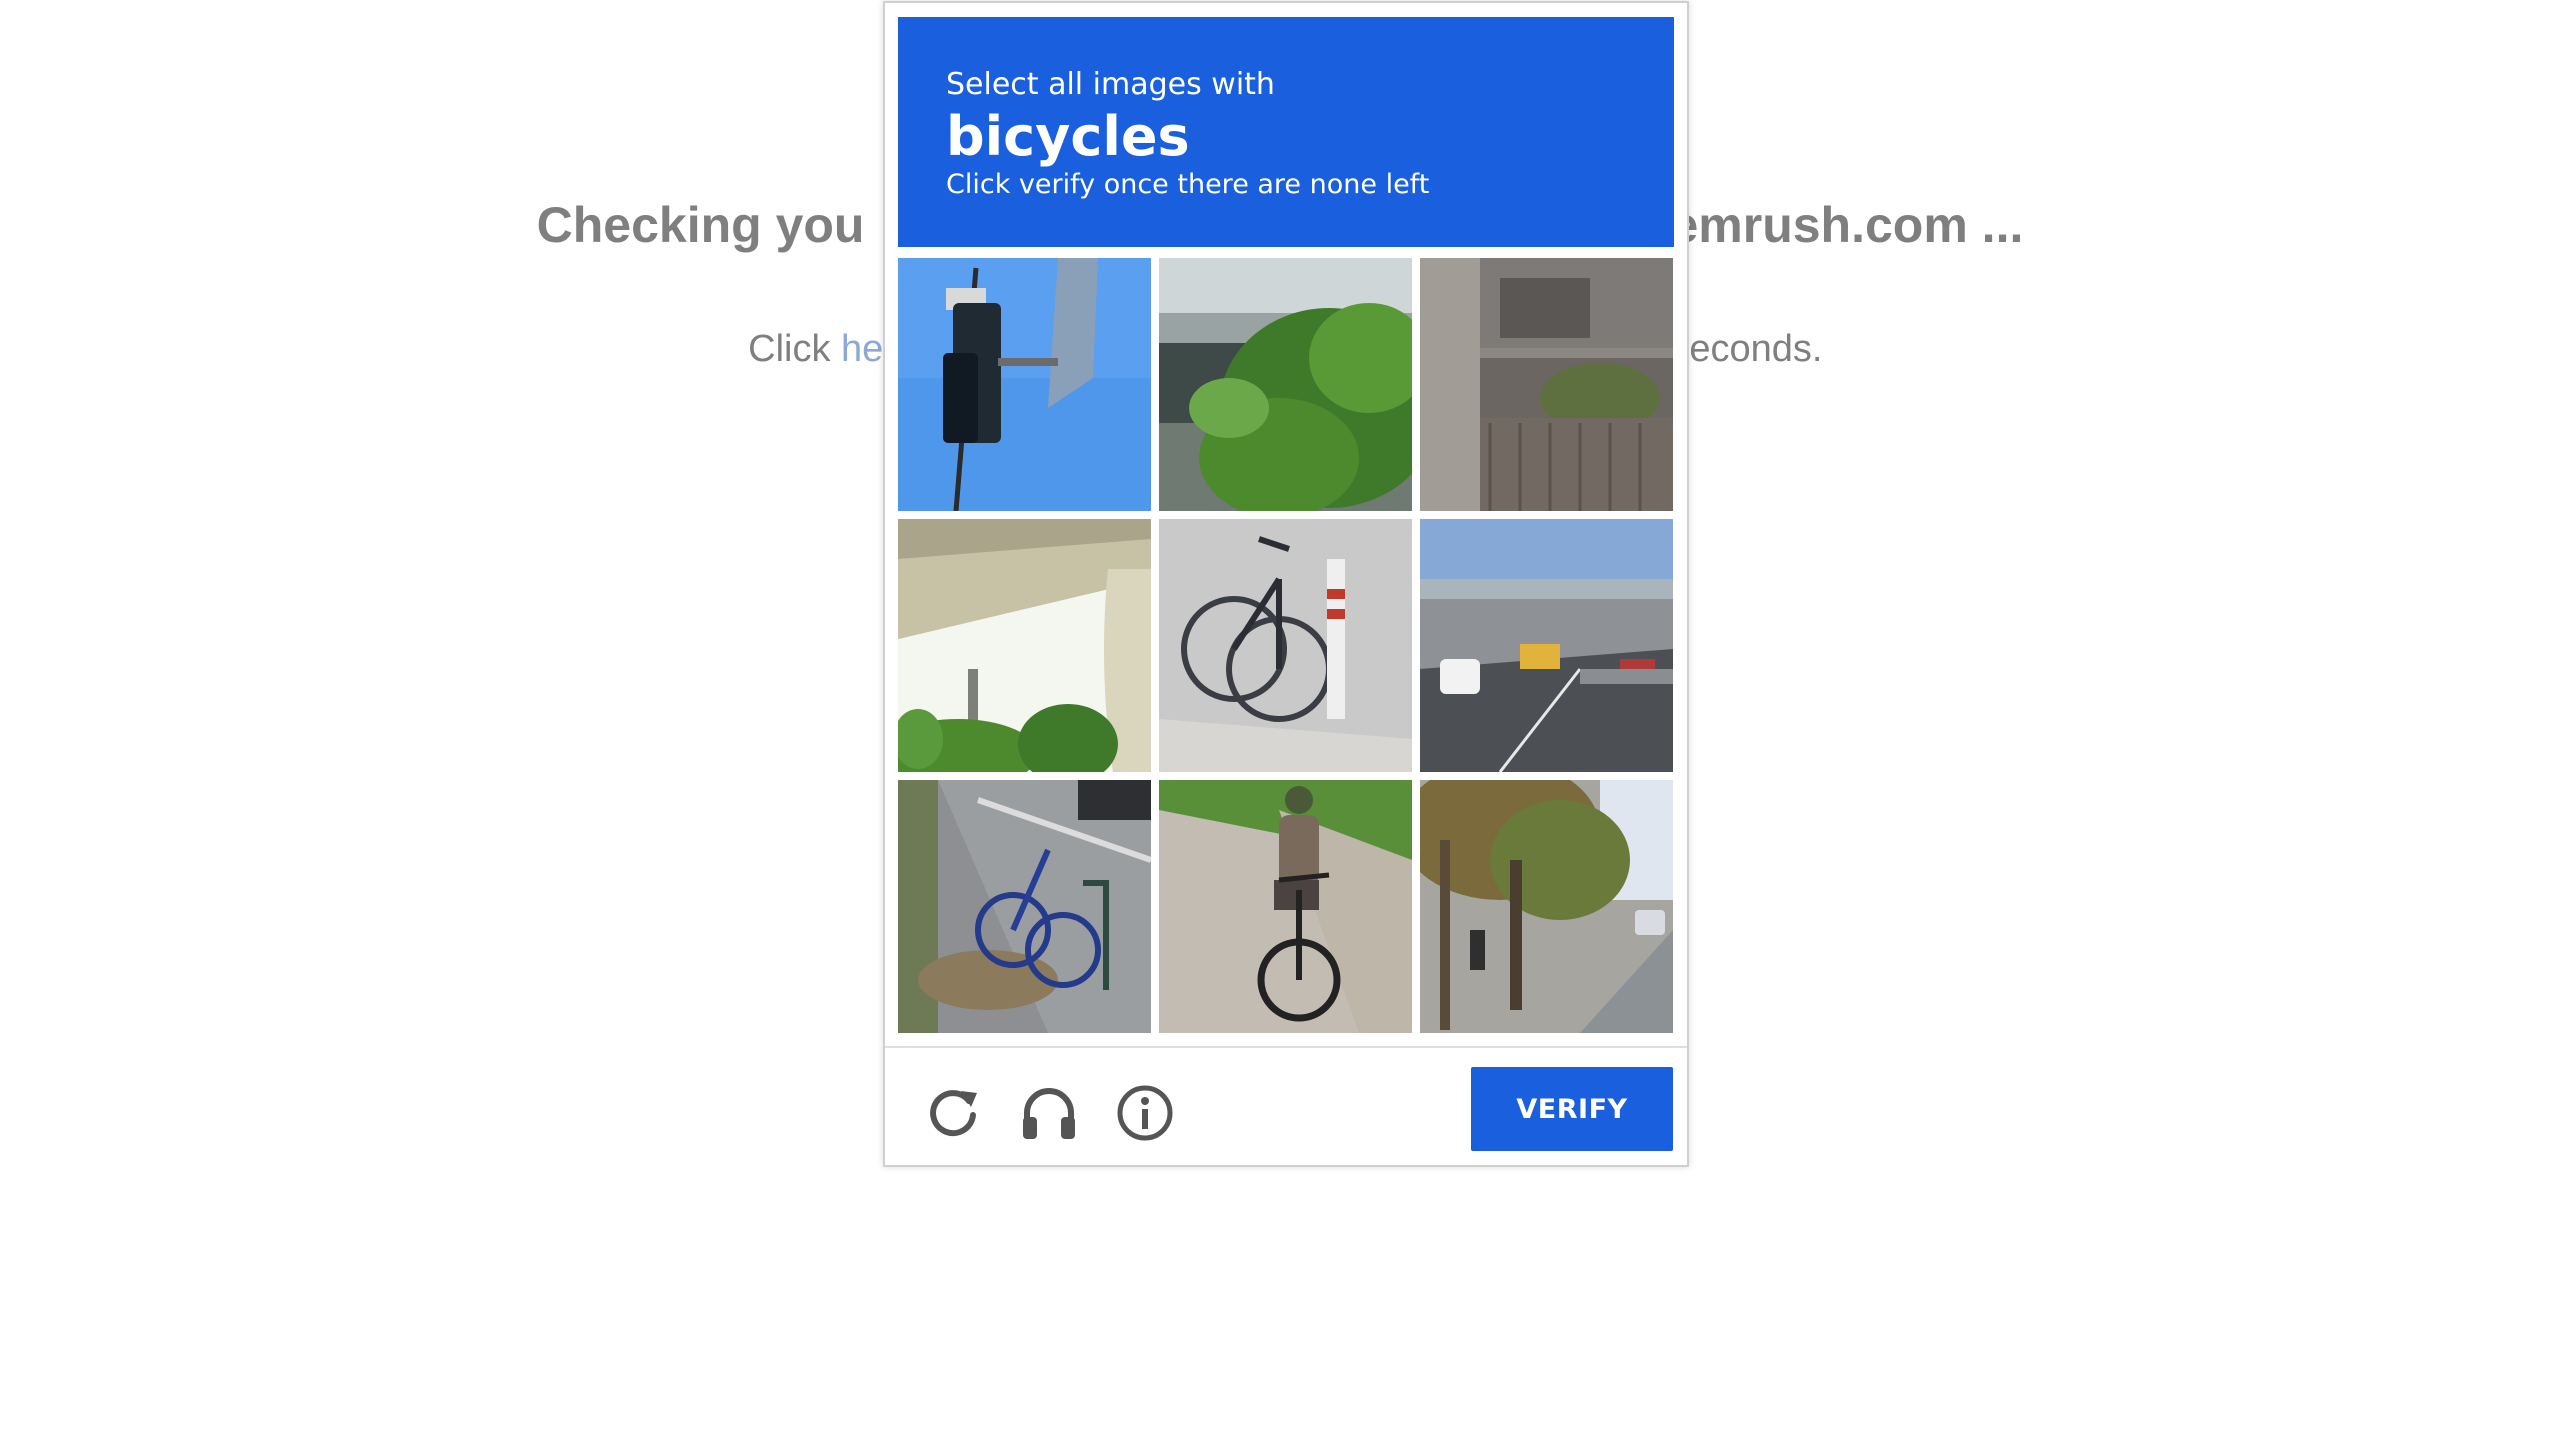 The width and height of the screenshot is (2560, 1440). What do you see at coordinates (1068, 136) in the screenshot?
I see `prompt-keyword: bicycles` at bounding box center [1068, 136].